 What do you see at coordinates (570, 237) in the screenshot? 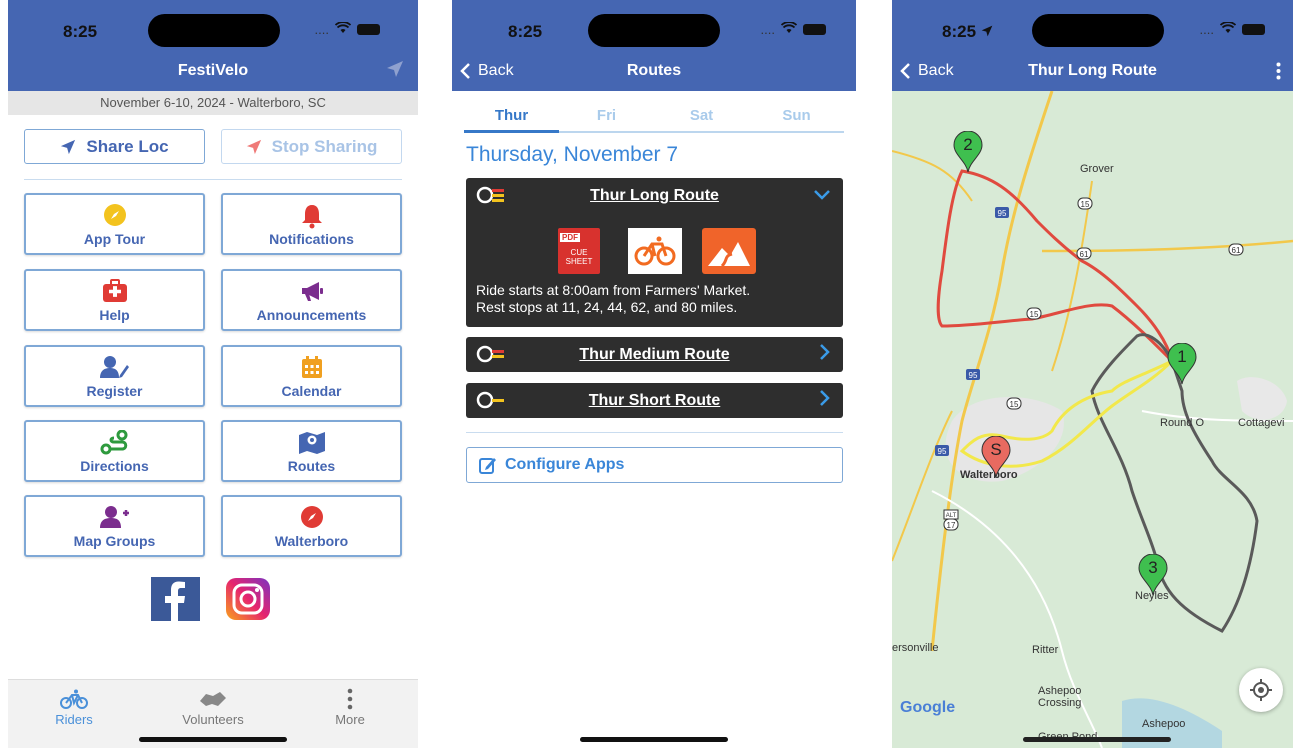
I see `pdf-badge: PDF` at bounding box center [570, 237].